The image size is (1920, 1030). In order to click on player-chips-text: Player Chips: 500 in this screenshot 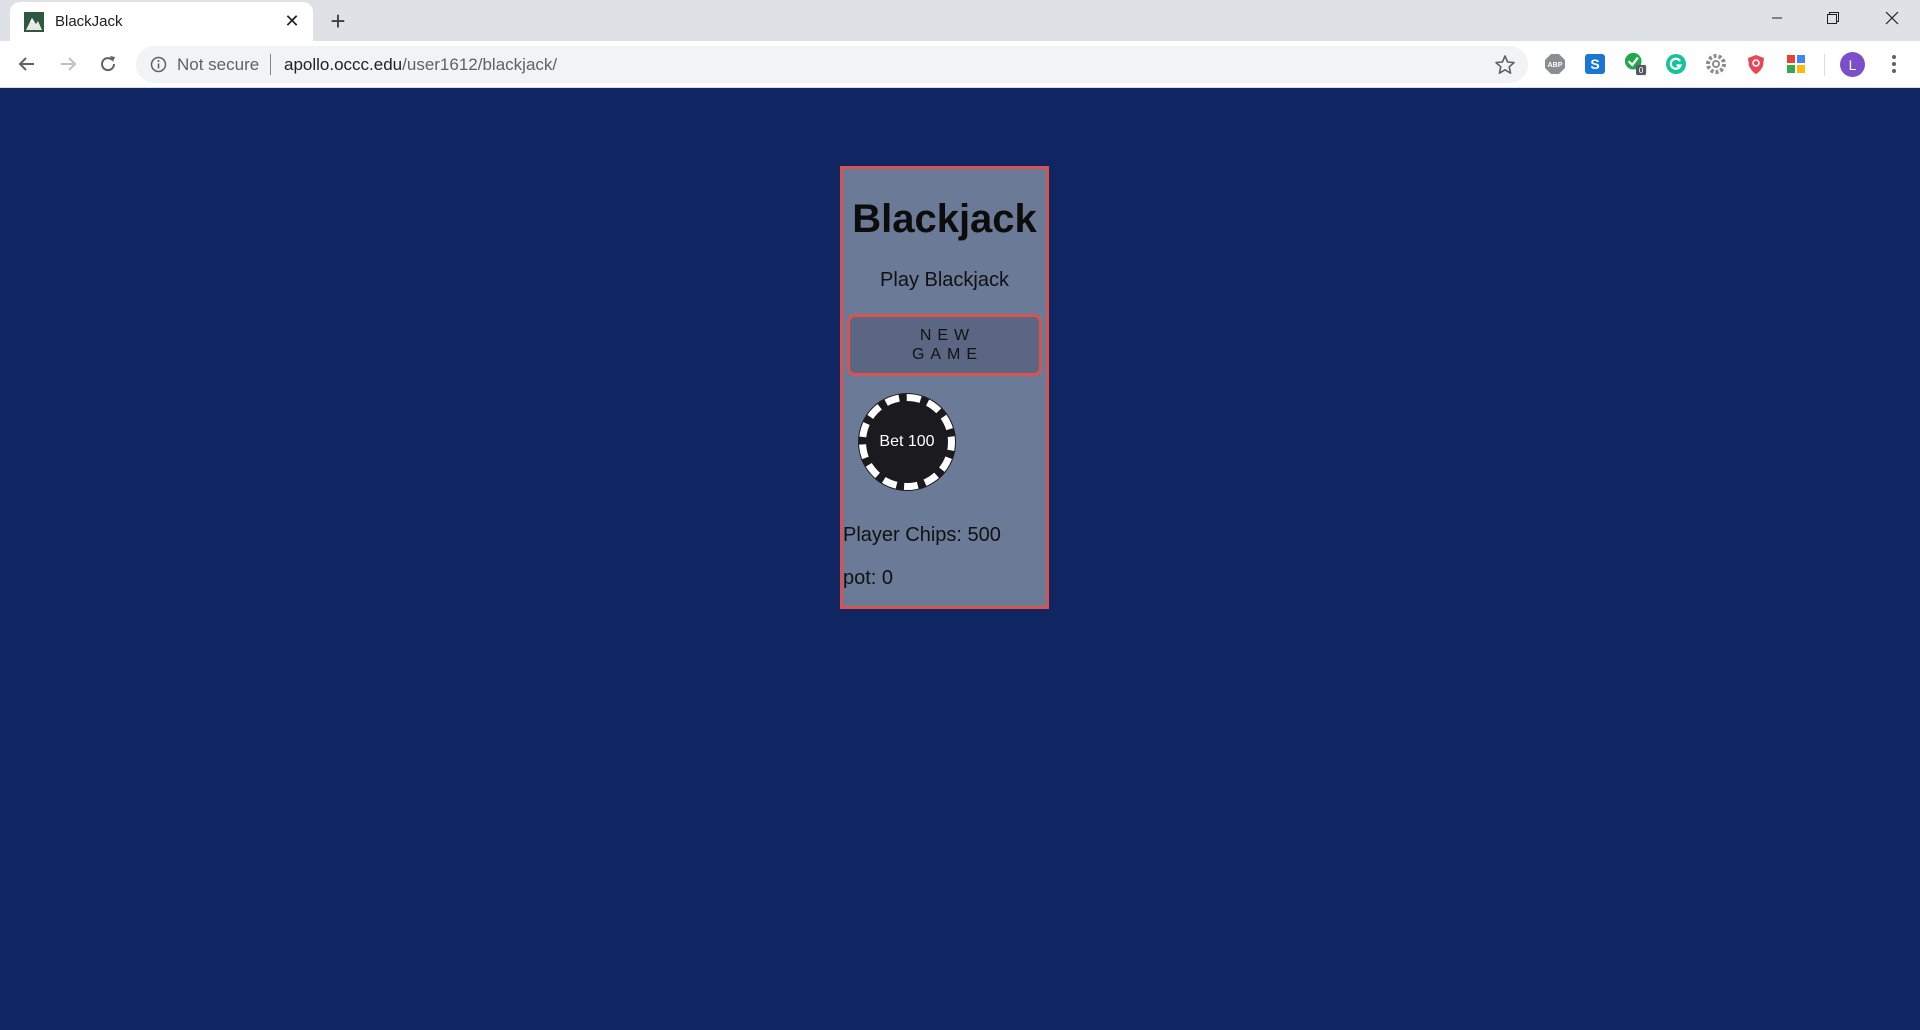, I will do `click(922, 535)`.